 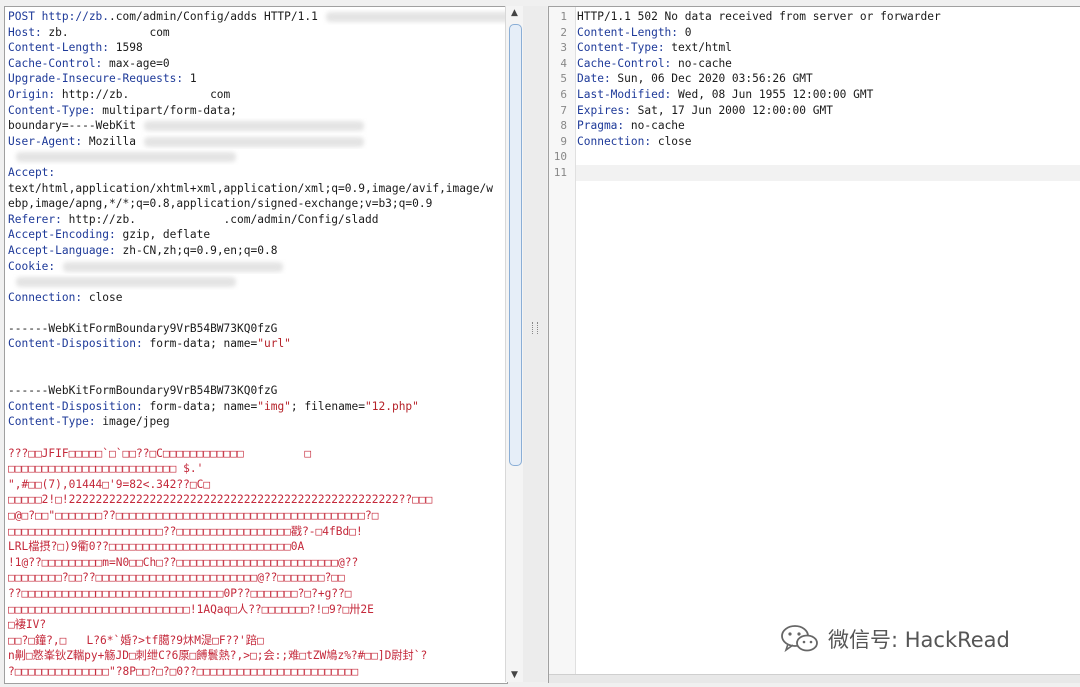 What do you see at coordinates (274, 406) in the screenshot?
I see `quoted-value: "img"` at bounding box center [274, 406].